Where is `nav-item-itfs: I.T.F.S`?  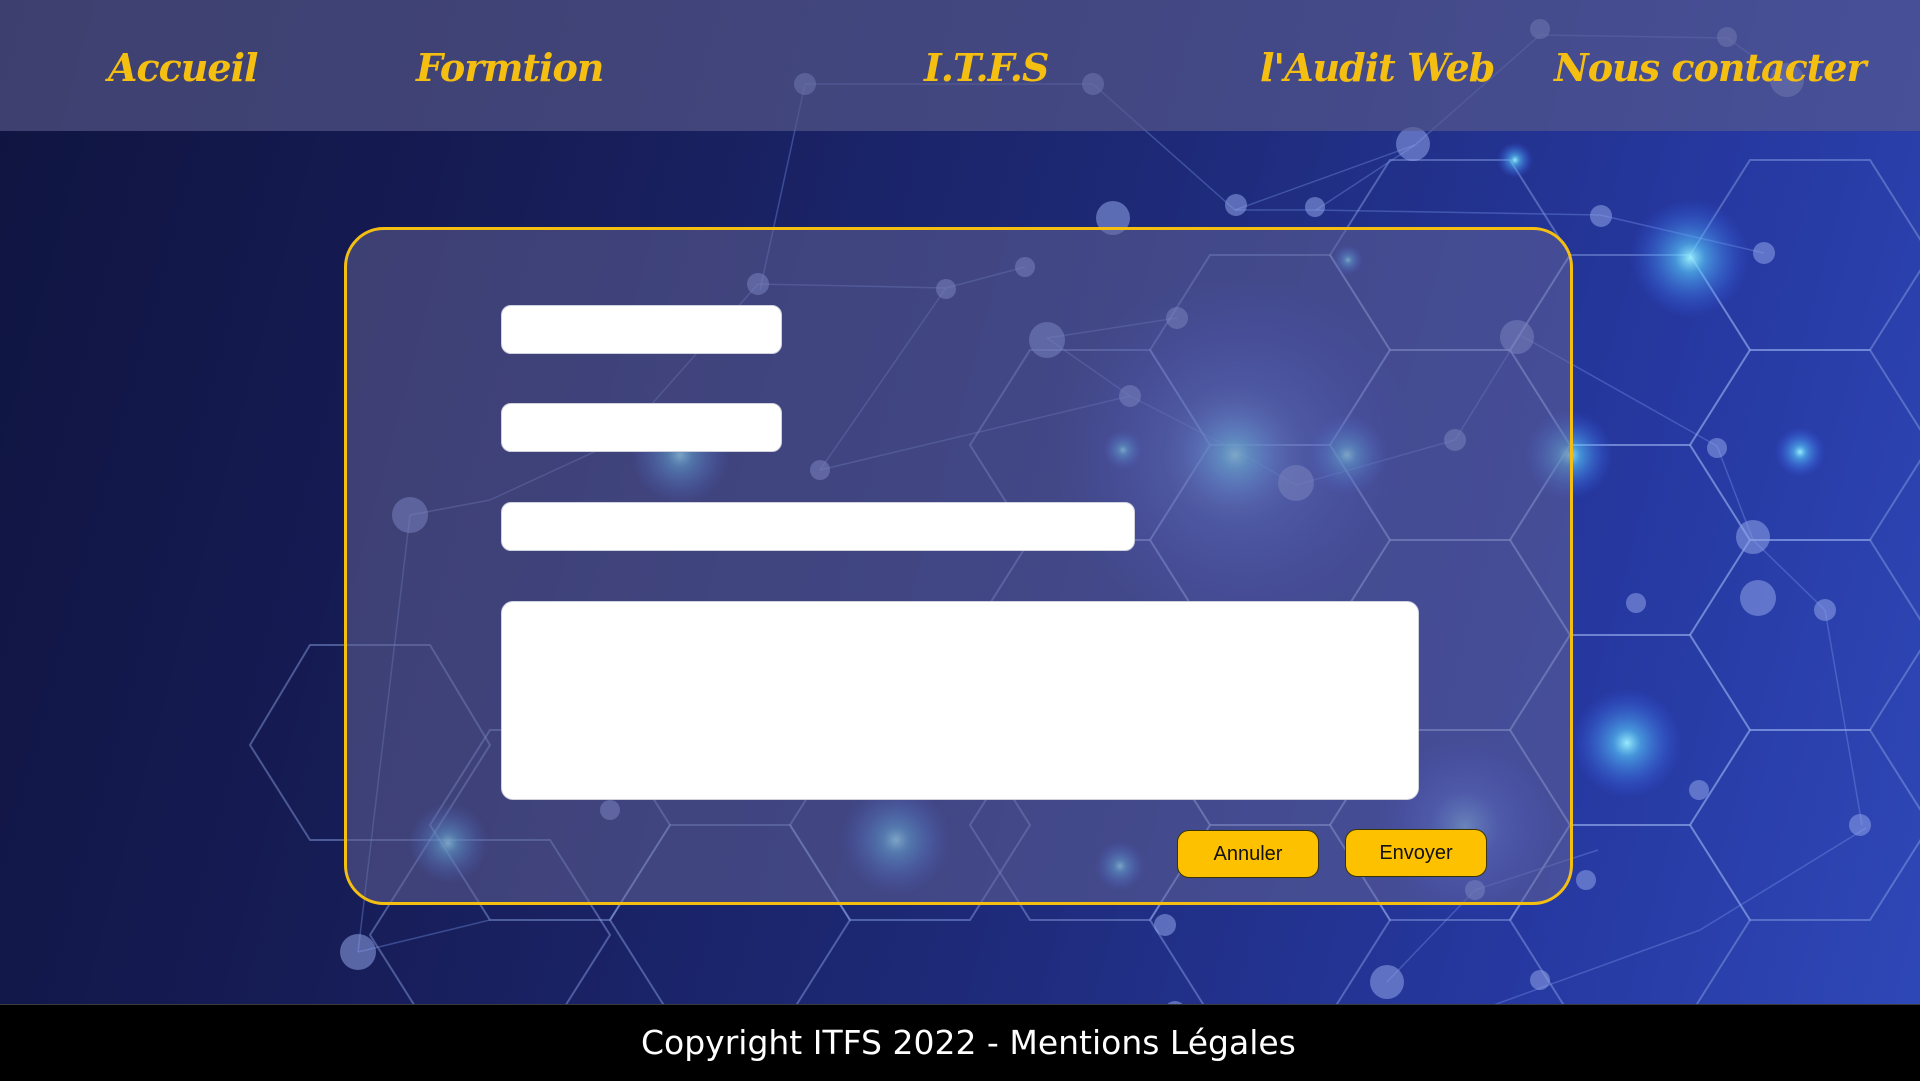 nav-item-itfs: I.T.F.S is located at coordinates (986, 68).